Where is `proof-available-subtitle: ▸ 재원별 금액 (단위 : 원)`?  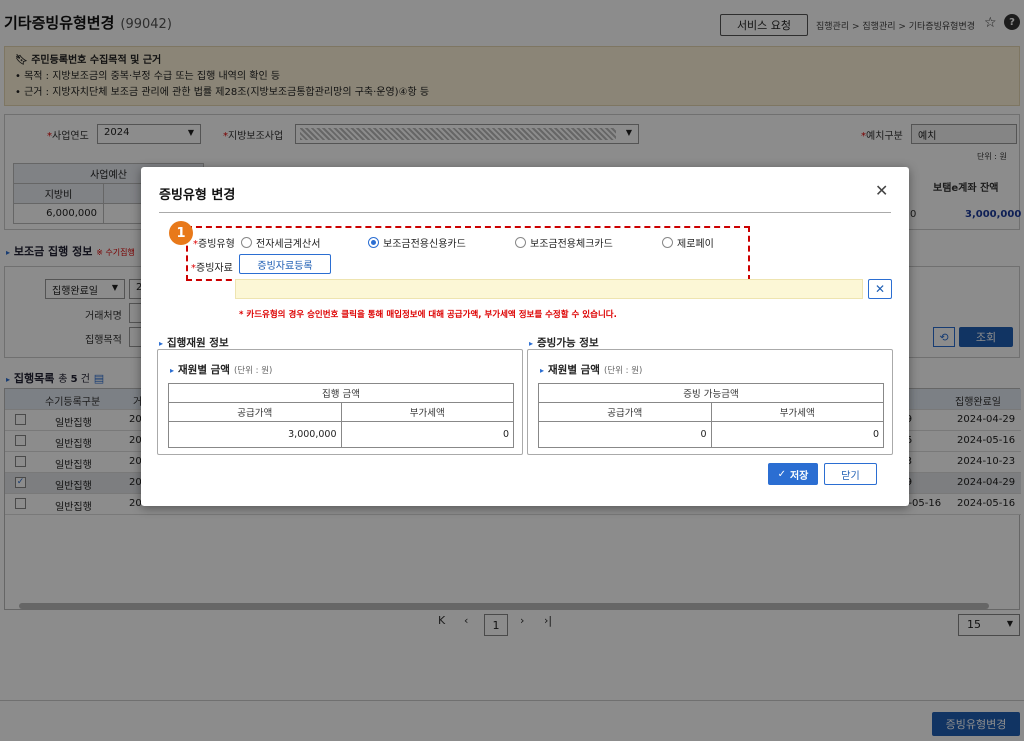
proof-available-subtitle: ▸ 재원별 금액 (단위 : 원) is located at coordinates (591, 370).